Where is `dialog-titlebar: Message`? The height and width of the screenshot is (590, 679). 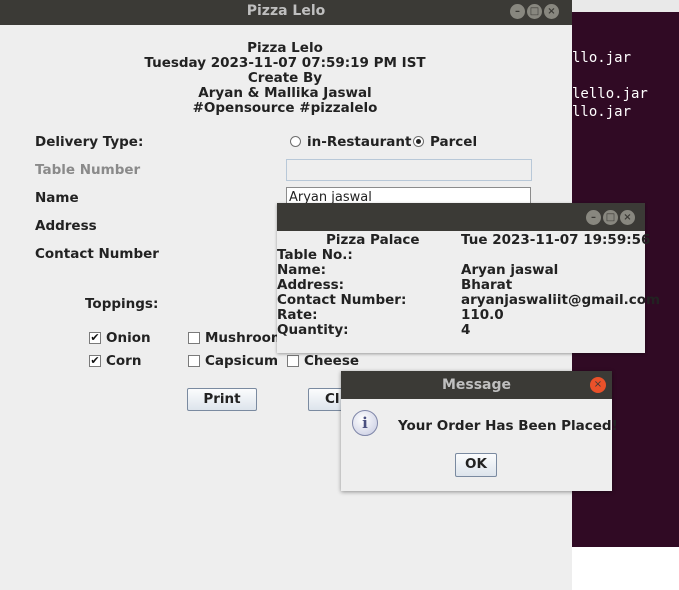
dialog-titlebar: Message is located at coordinates (476, 385).